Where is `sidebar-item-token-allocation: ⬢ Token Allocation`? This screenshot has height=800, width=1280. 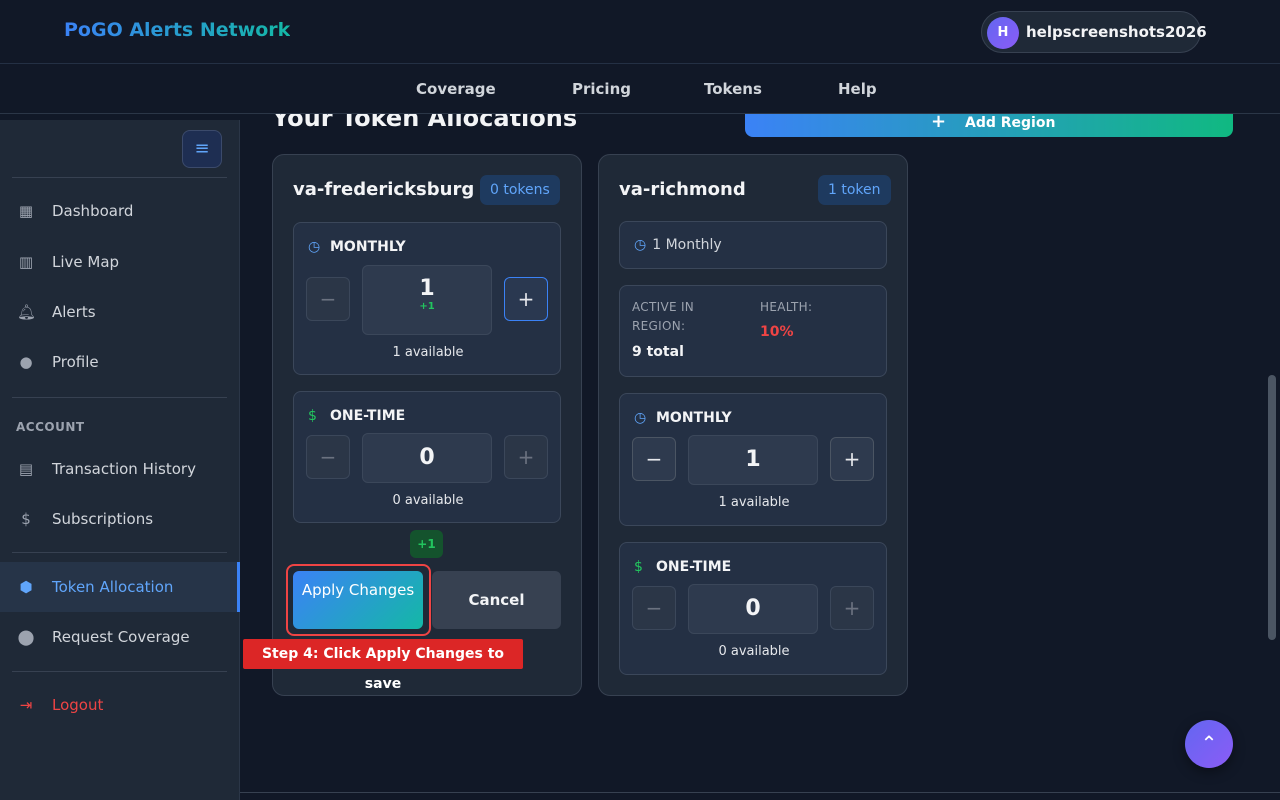
sidebar-item-token-allocation: ⬢ Token Allocation is located at coordinates (120, 587).